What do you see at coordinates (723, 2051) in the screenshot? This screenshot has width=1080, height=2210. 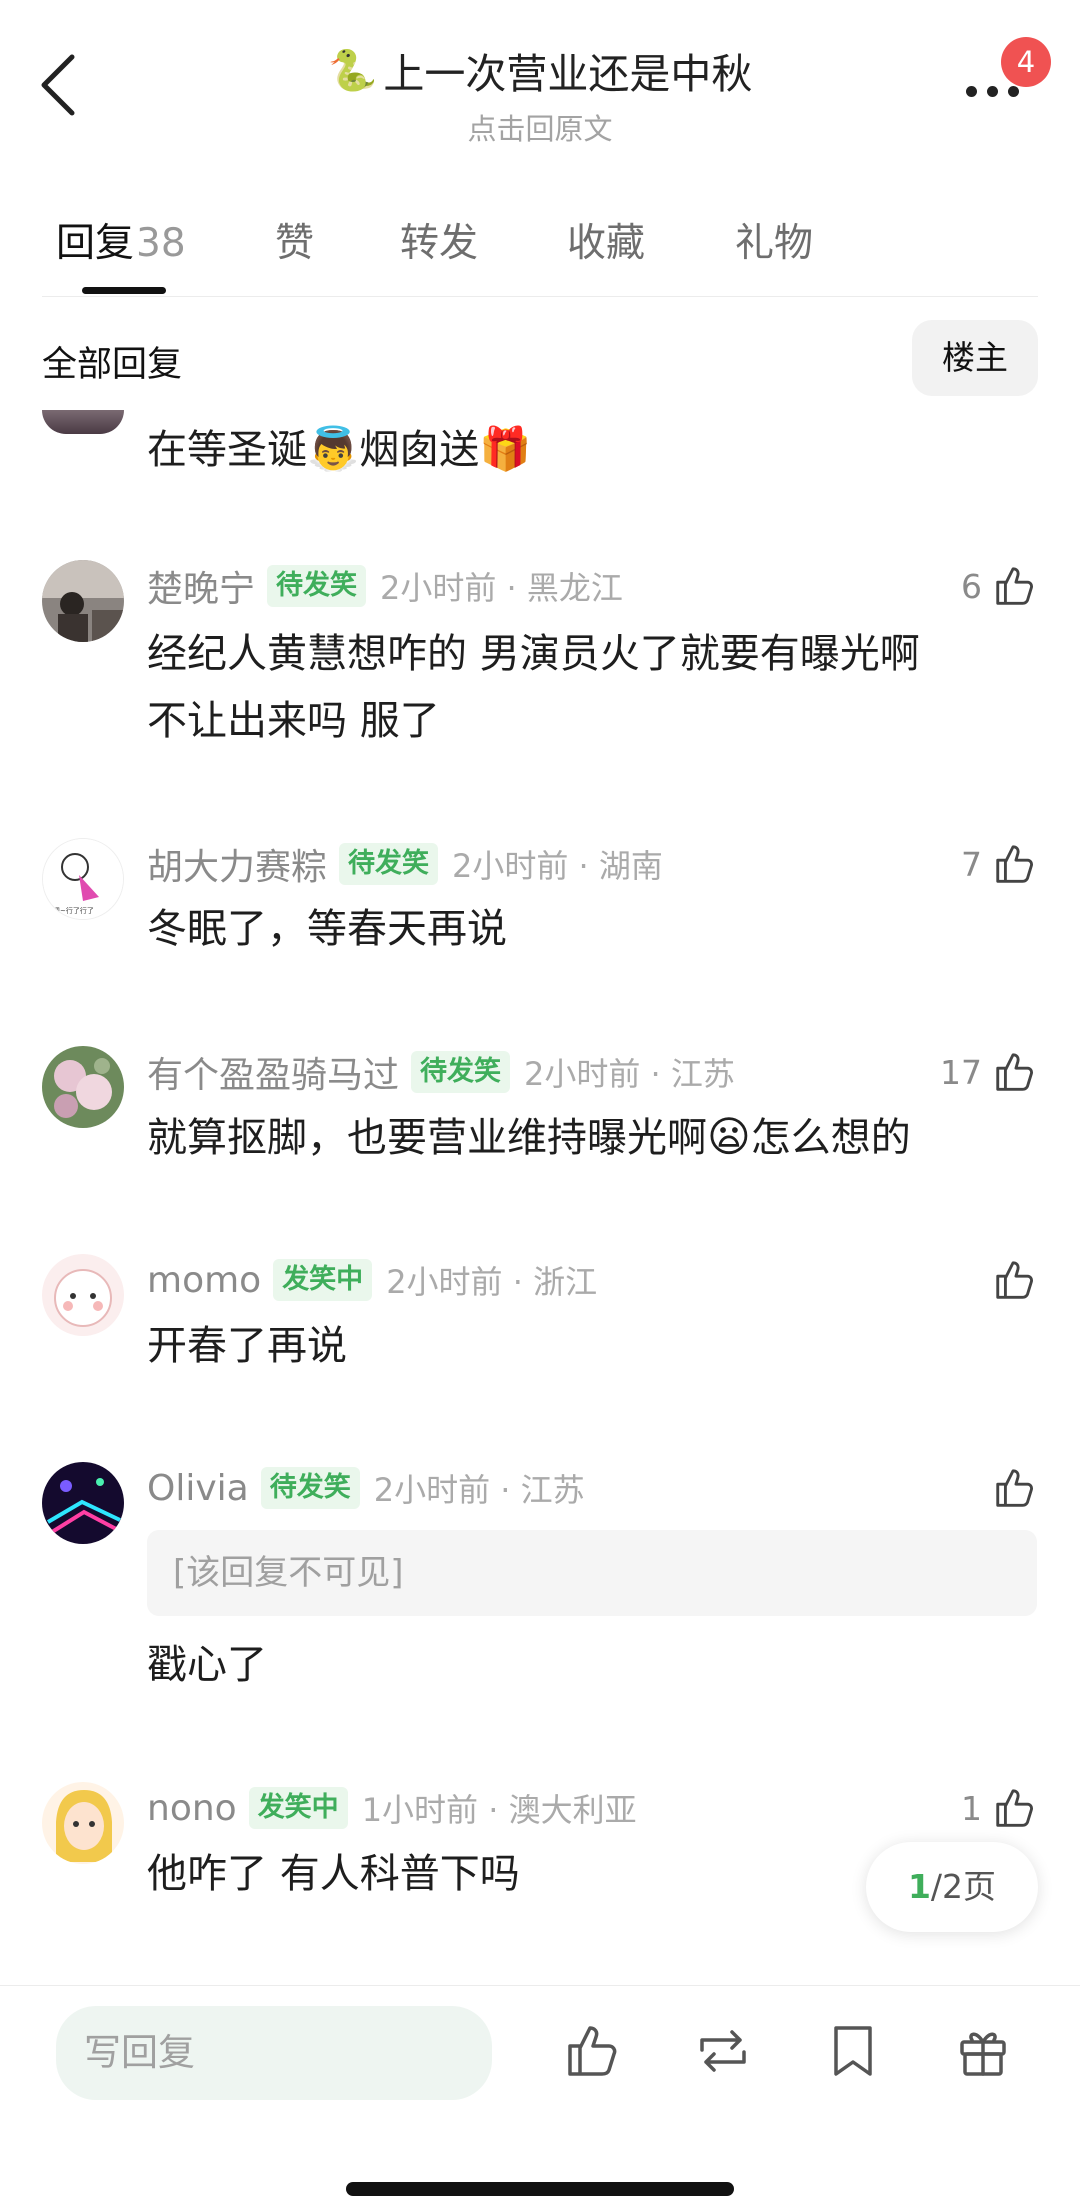 I see `repost-icon` at bounding box center [723, 2051].